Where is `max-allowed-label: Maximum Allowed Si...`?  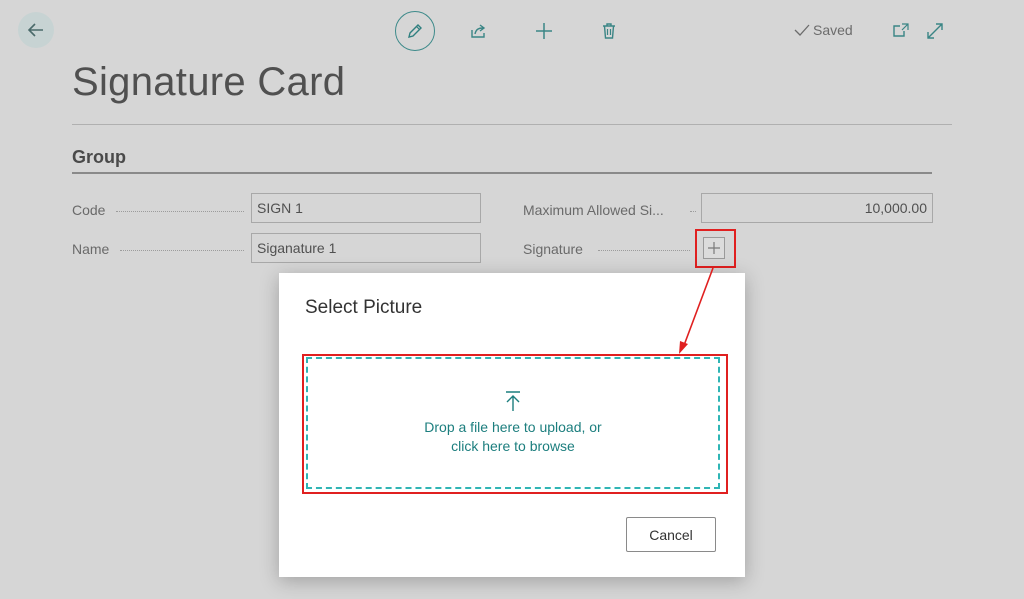
max-allowed-label: Maximum Allowed Si... is located at coordinates (593, 210).